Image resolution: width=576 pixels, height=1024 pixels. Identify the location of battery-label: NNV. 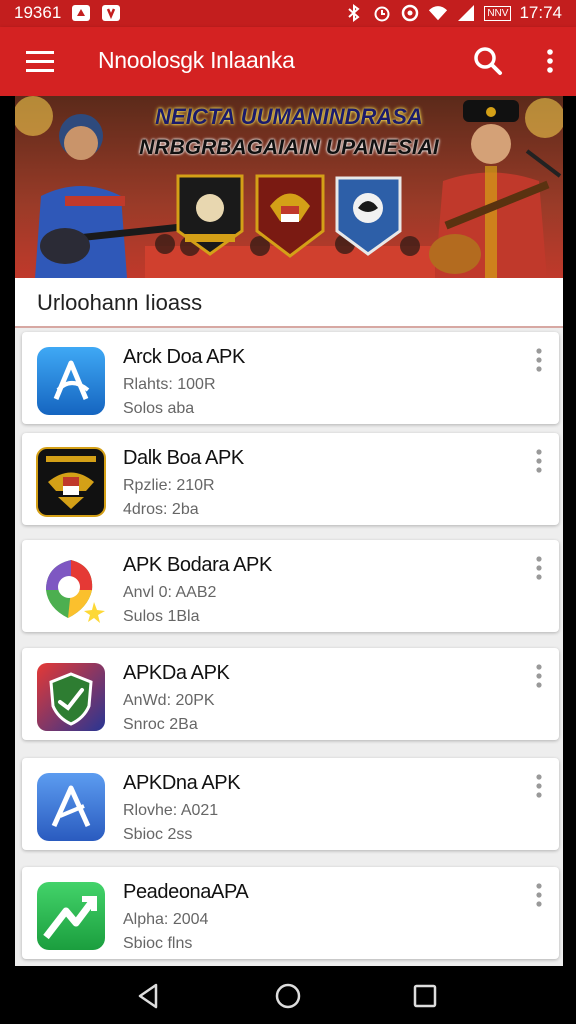
(498, 13).